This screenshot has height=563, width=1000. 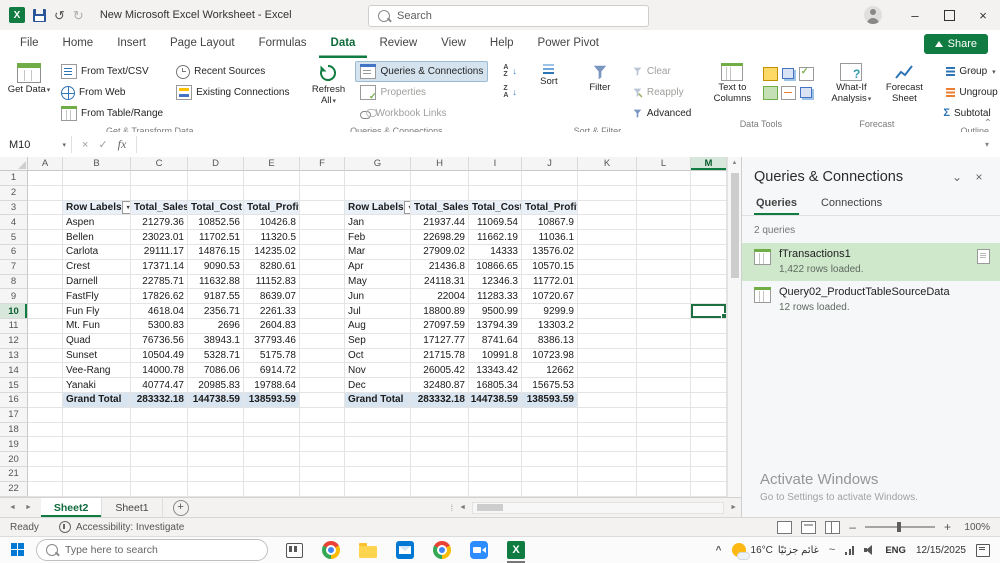 What do you see at coordinates (272, 164) in the screenshot?
I see `column-header-E: E` at bounding box center [272, 164].